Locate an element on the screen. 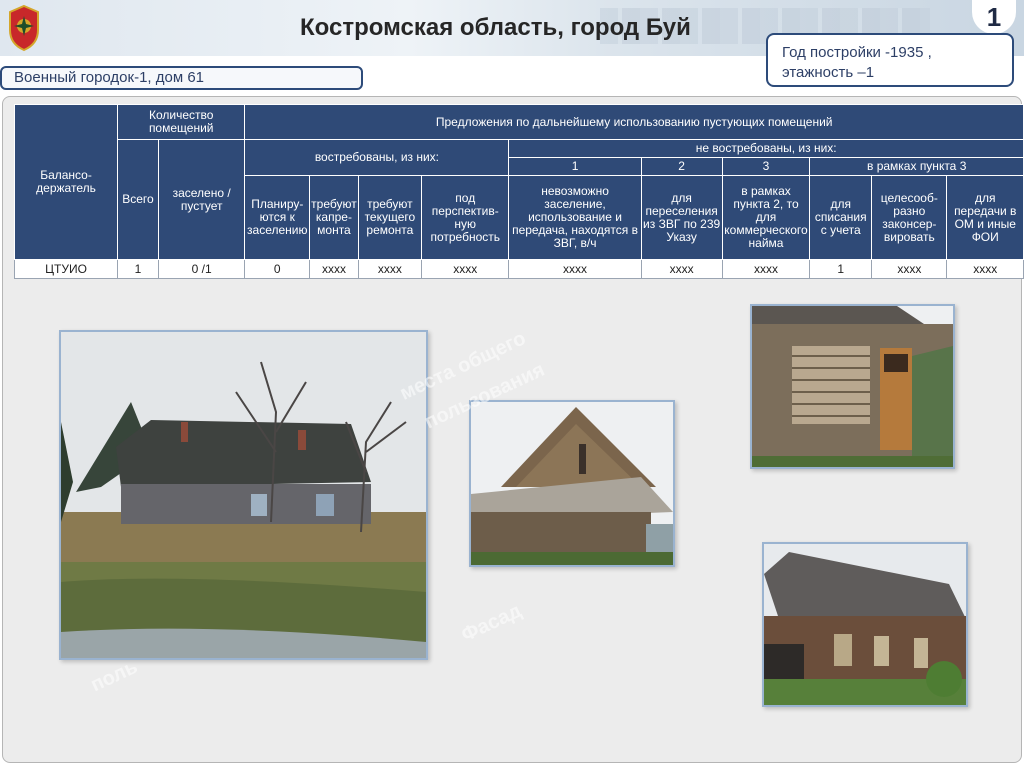 The height and width of the screenshot is (767, 1024). header-total: Всего is located at coordinates (138, 199).